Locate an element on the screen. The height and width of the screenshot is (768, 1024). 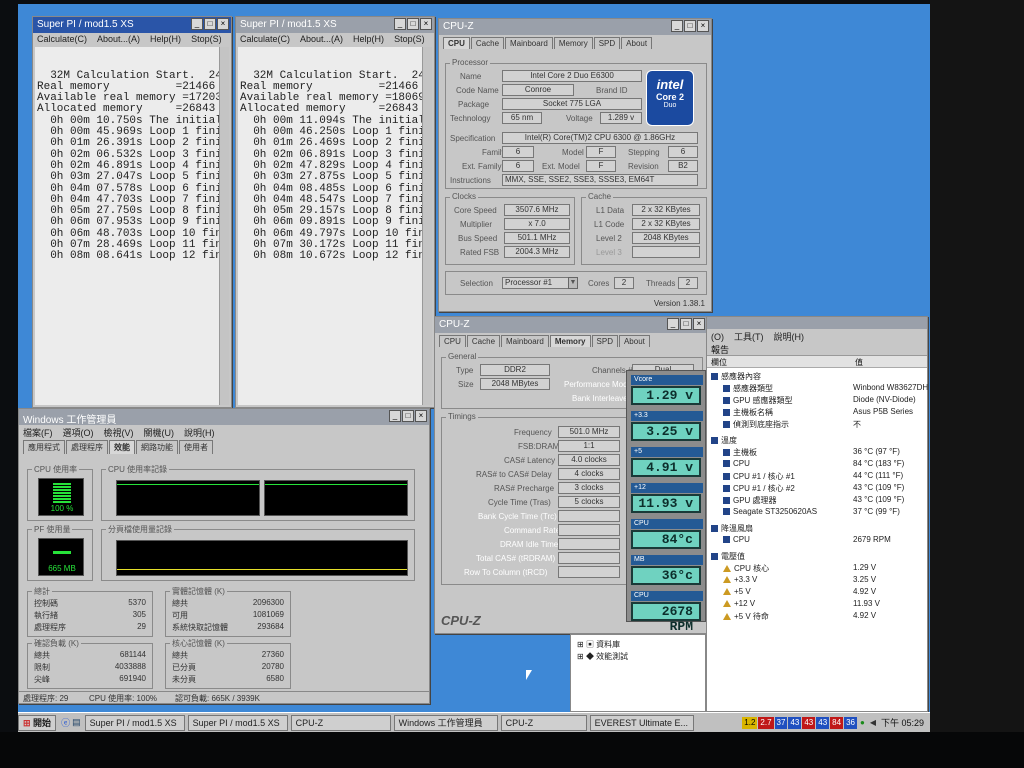
sensor-row: CPU 核心 is located at coordinates (746, 568).